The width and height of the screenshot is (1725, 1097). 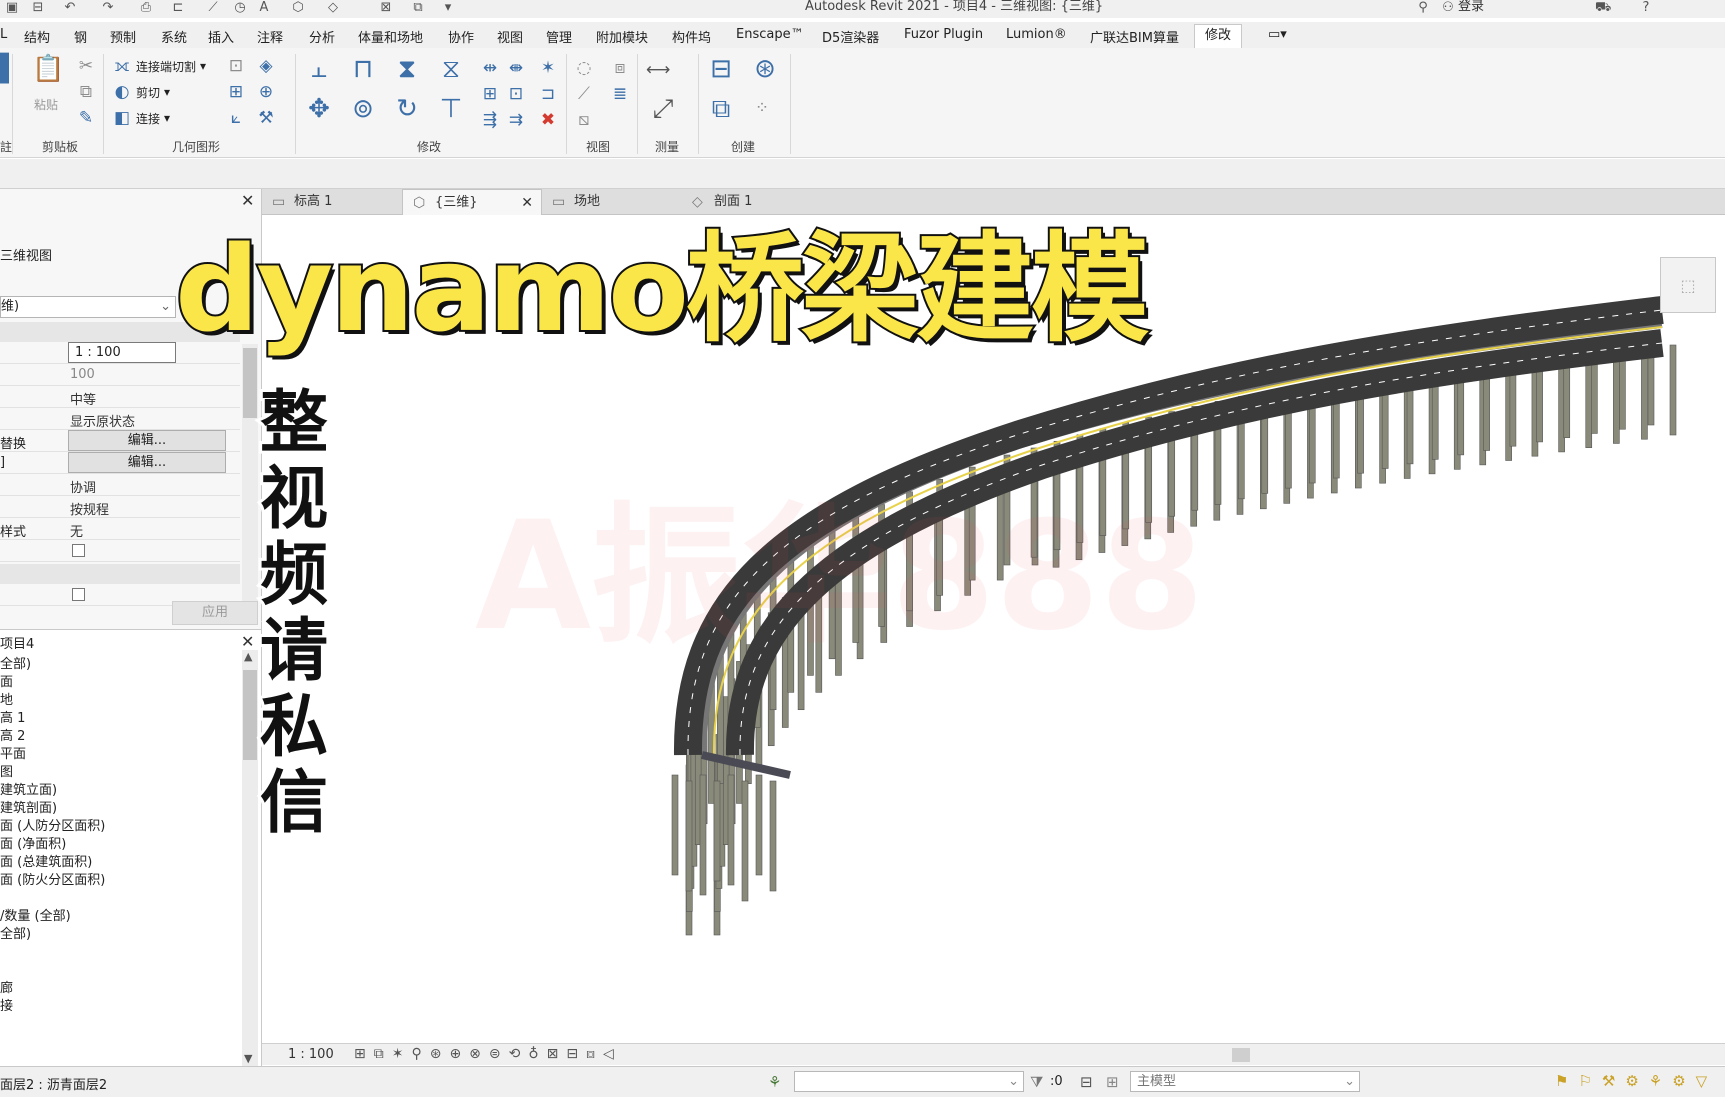 I want to click on tab-structure: 结构, so click(x=37, y=36).